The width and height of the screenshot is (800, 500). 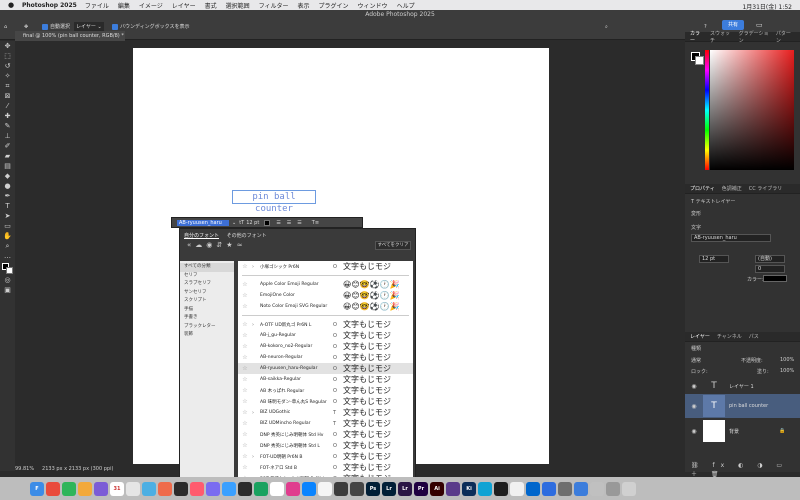 I want to click on home-icon: ⌂, so click(x=5, y=26).